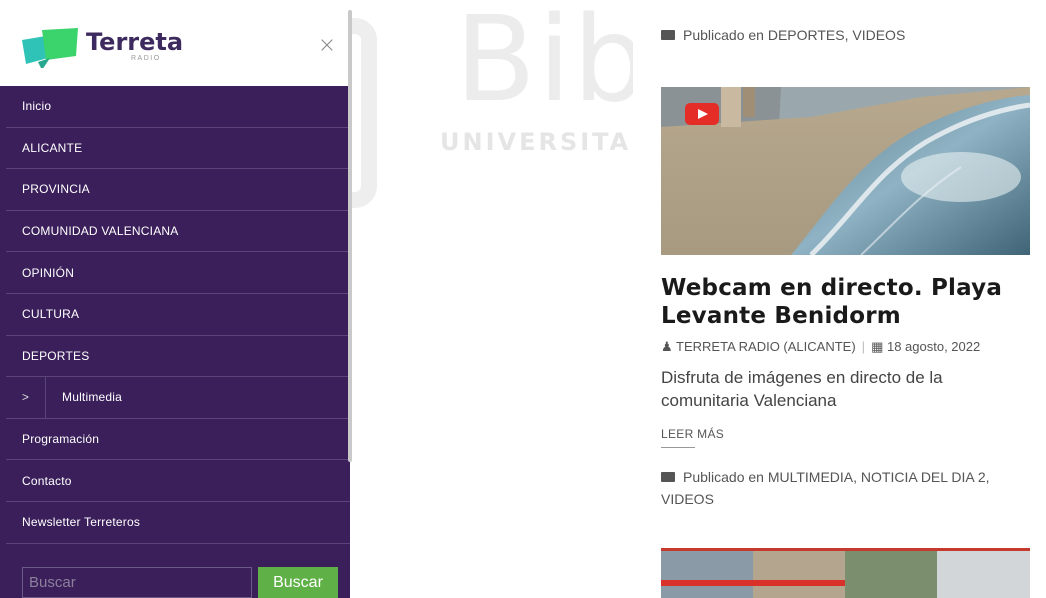  What do you see at coordinates (178, 232) in the screenshot?
I see `menu-item-comunidad-valenciana: COMUNIDAD VALENCIANA` at bounding box center [178, 232].